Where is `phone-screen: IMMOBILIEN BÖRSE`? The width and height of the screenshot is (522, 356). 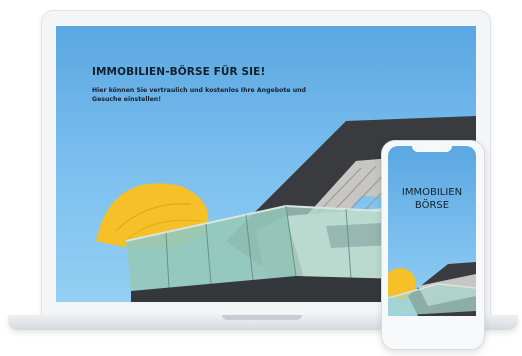 phone-screen: IMMOBILIEN BÖRSE is located at coordinates (432, 231).